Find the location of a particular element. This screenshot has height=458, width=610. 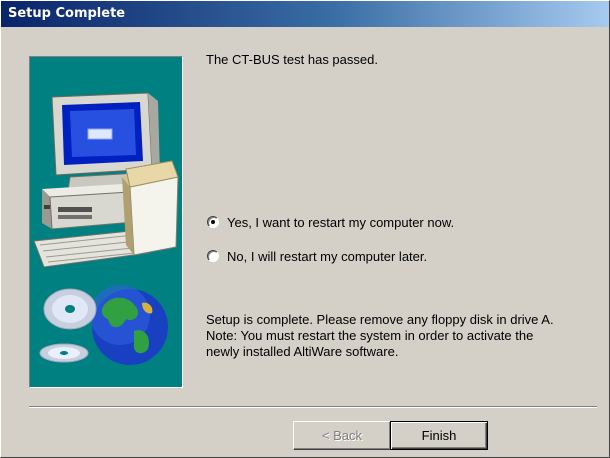

test-status-text: The CT-BUS test has passed. is located at coordinates (292, 59).